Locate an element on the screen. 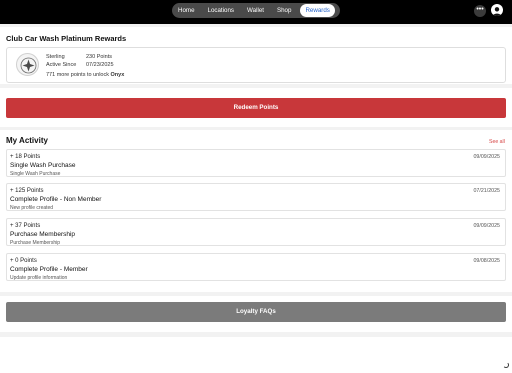  activity-description: New profile created is located at coordinates (32, 208).